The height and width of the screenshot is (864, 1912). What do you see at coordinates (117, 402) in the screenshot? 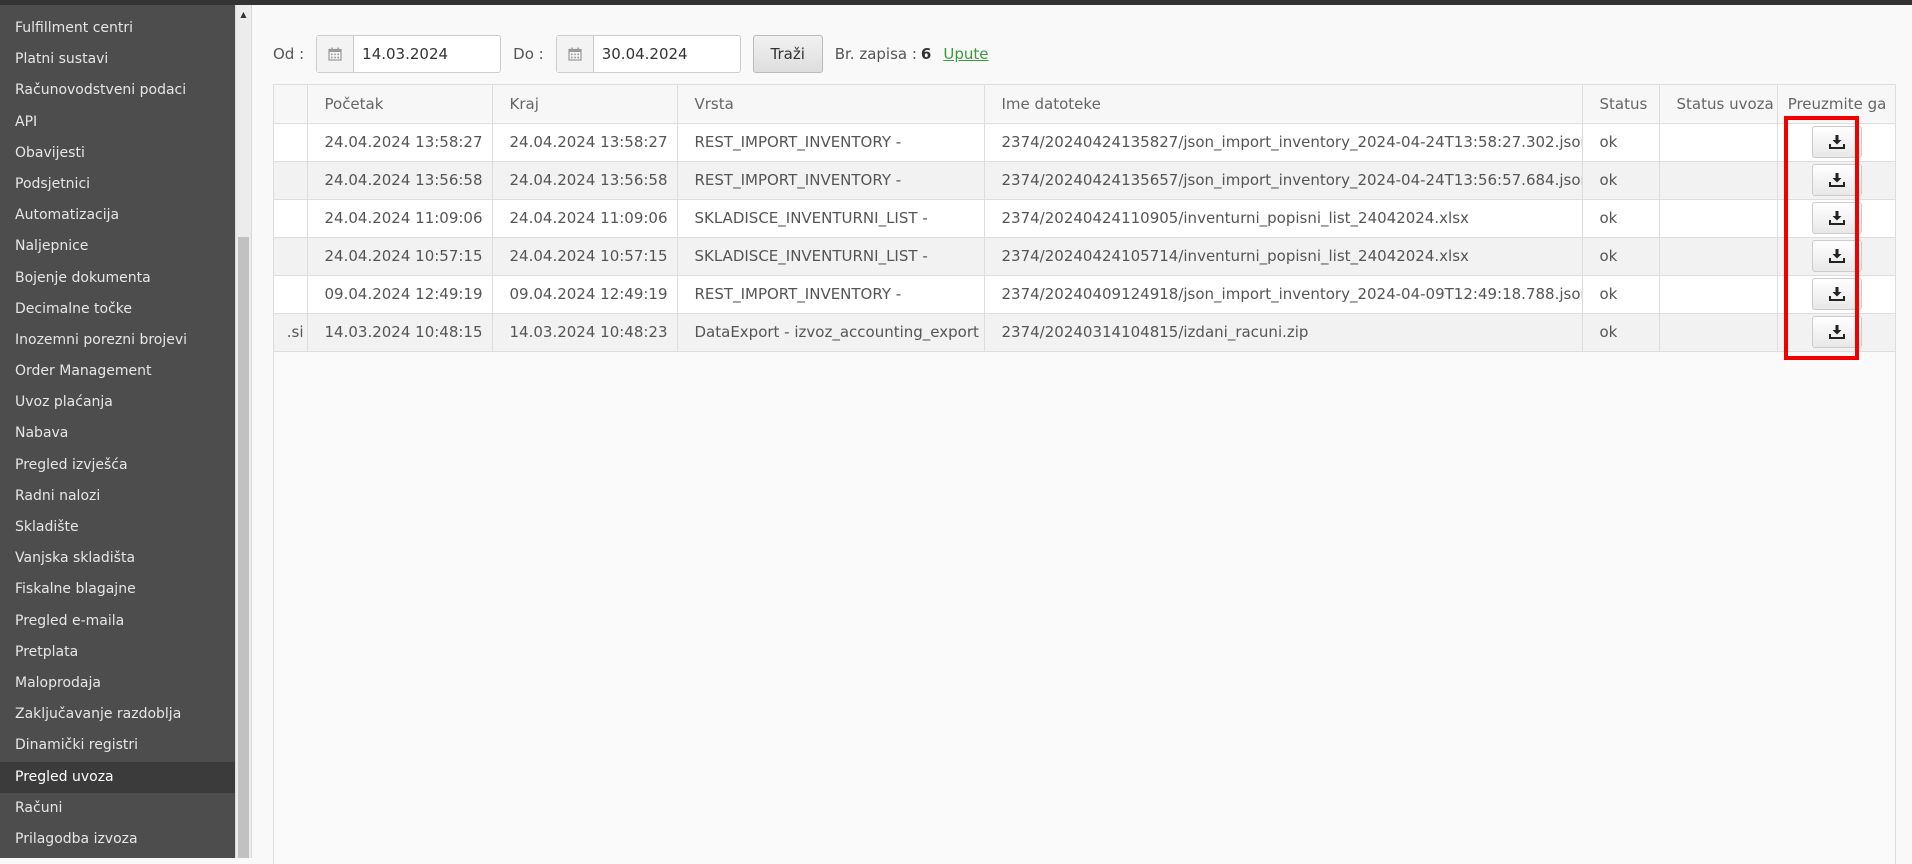
I see `sidebar-item: Uvoz plaćanja` at bounding box center [117, 402].